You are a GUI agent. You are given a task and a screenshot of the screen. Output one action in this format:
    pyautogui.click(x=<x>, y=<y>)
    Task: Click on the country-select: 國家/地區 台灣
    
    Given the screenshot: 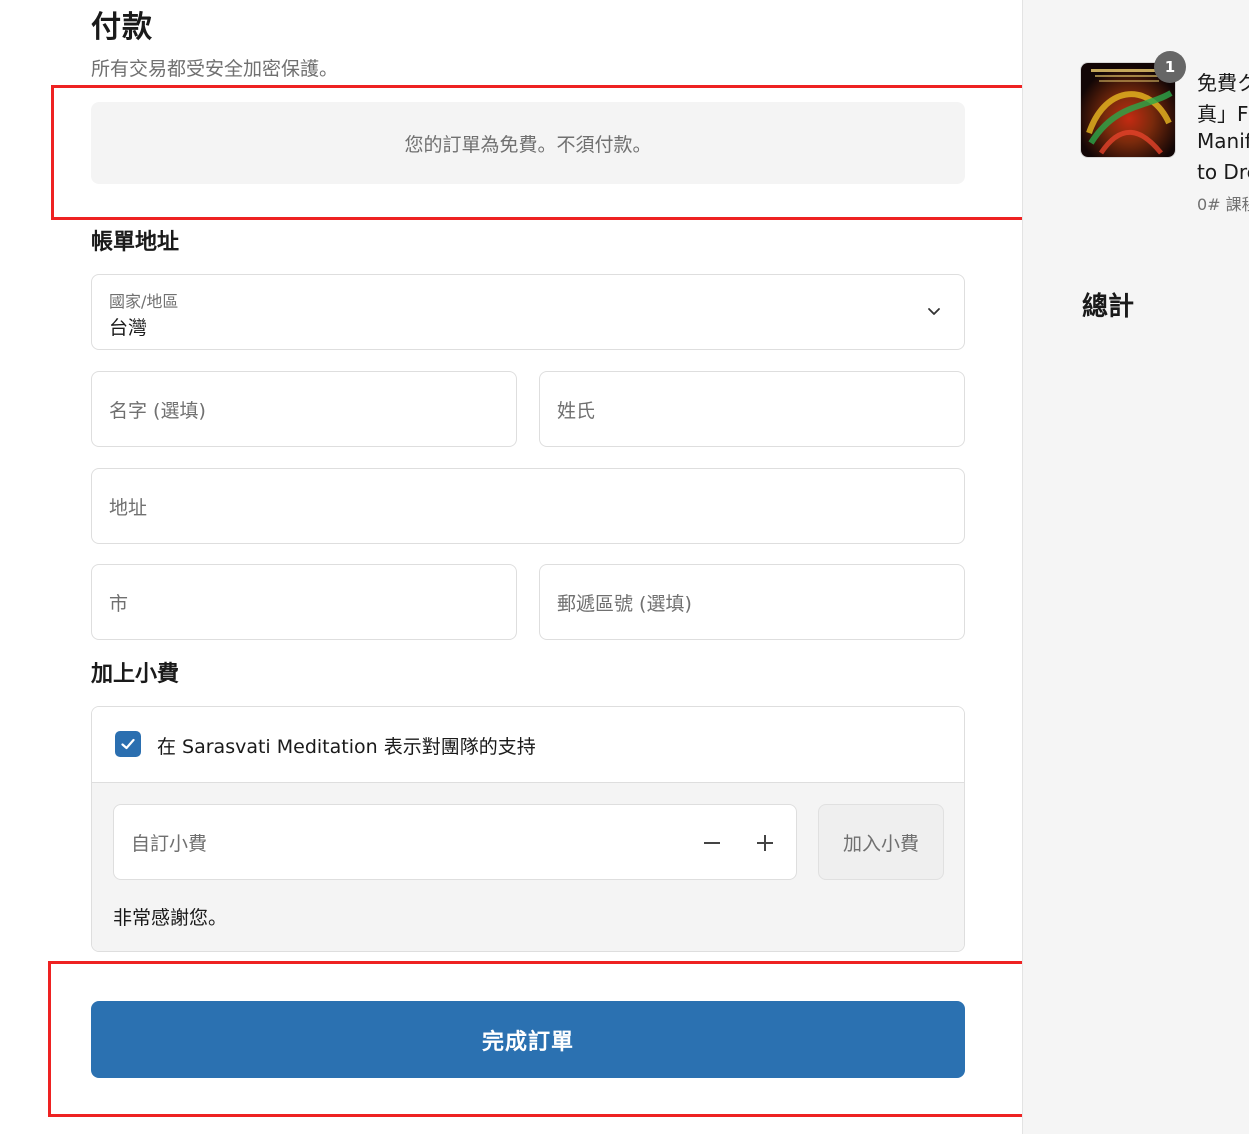 What is the action you would take?
    pyautogui.click(x=528, y=312)
    